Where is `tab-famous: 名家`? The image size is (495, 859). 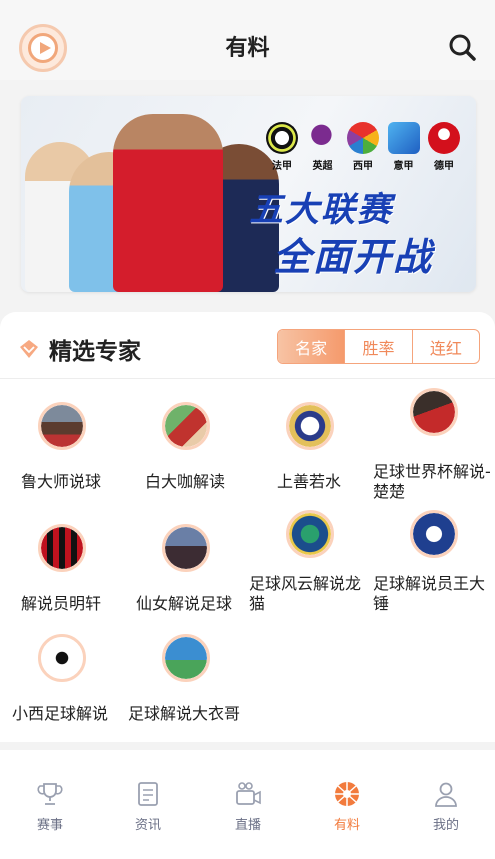 tab-famous: 名家 is located at coordinates (311, 346).